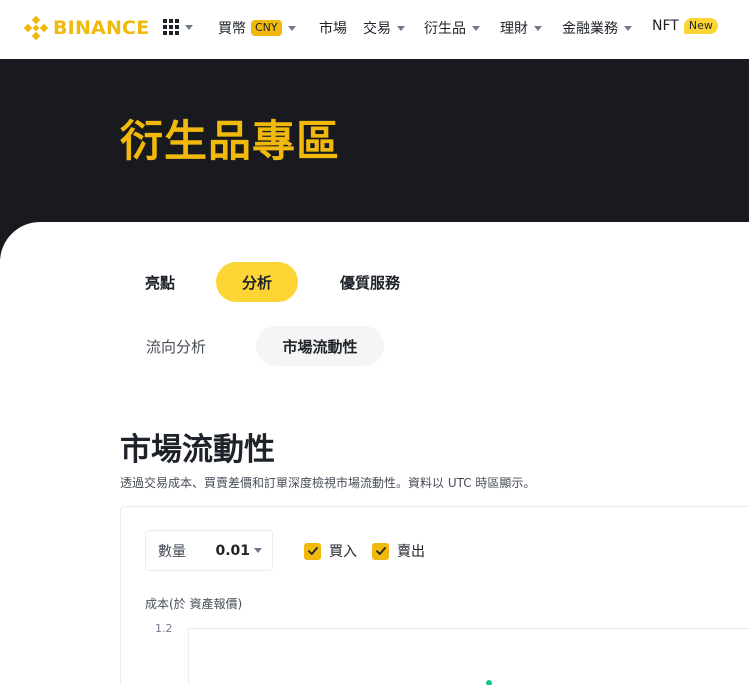 Image resolution: width=749 pixels, height=685 pixels. I want to click on nav-item-nft: NFT New, so click(685, 26).